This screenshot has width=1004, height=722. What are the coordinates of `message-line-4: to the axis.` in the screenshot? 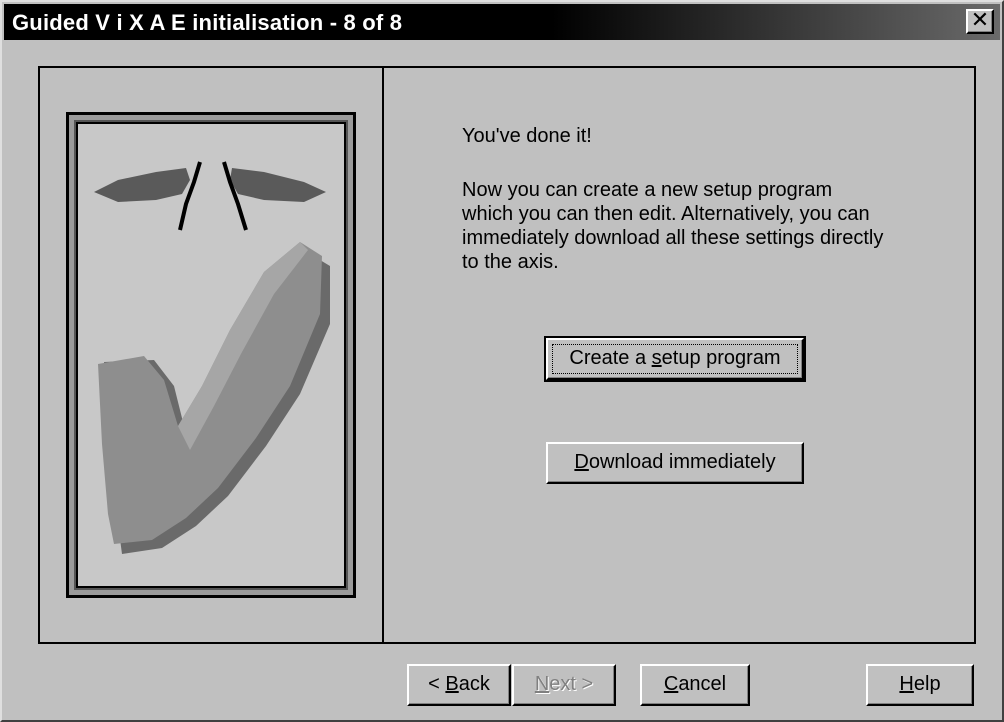 It's located at (510, 262).